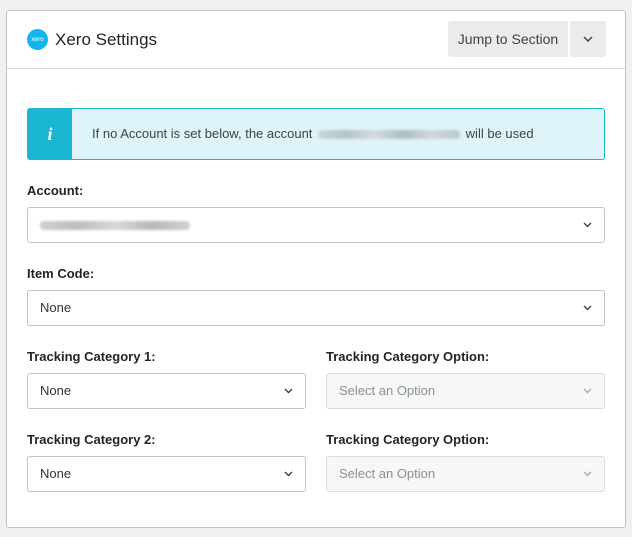 Image resolution: width=632 pixels, height=537 pixels. Describe the element at coordinates (166, 391) in the screenshot. I see `tracking-category-1-select: None` at that location.